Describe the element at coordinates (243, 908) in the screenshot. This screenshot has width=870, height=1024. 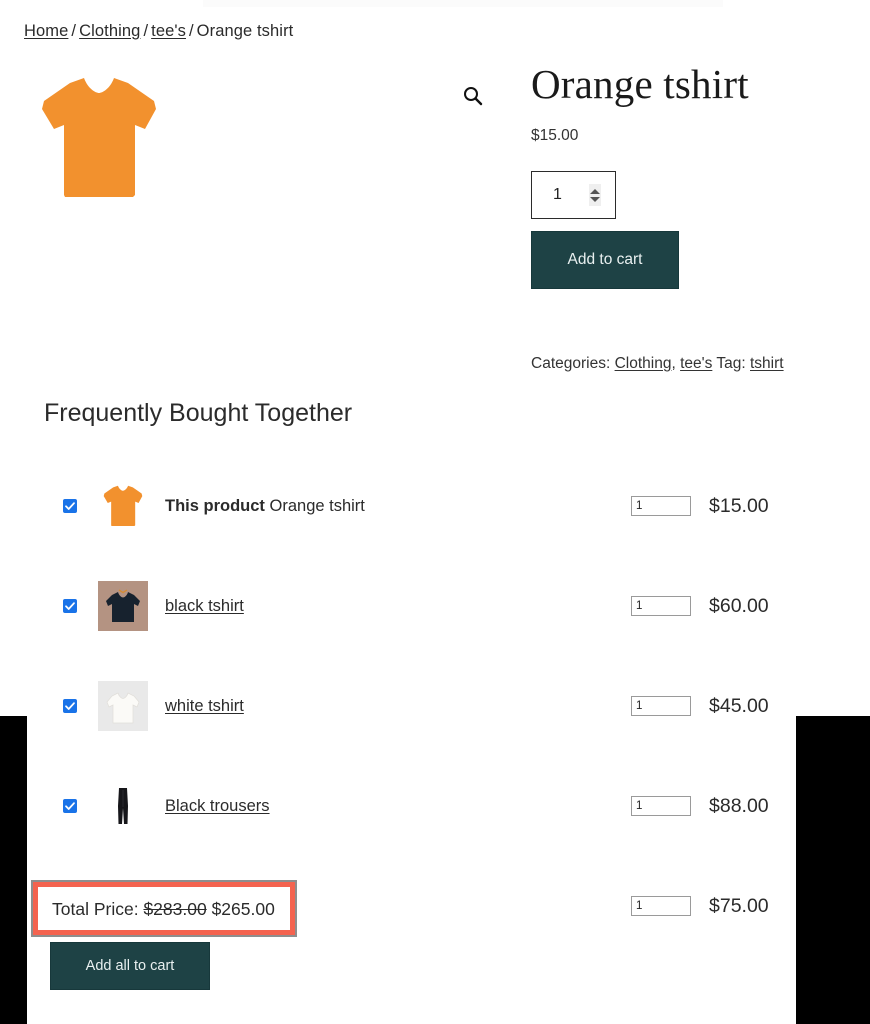
I see `total-price-discounted: $265.00` at that location.